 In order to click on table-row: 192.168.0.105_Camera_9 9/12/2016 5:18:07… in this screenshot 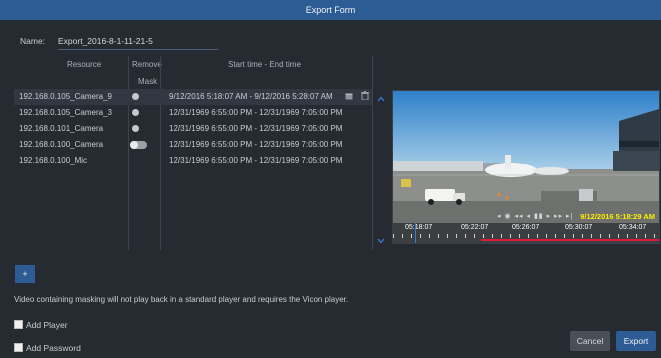, I will do `click(193, 97)`.